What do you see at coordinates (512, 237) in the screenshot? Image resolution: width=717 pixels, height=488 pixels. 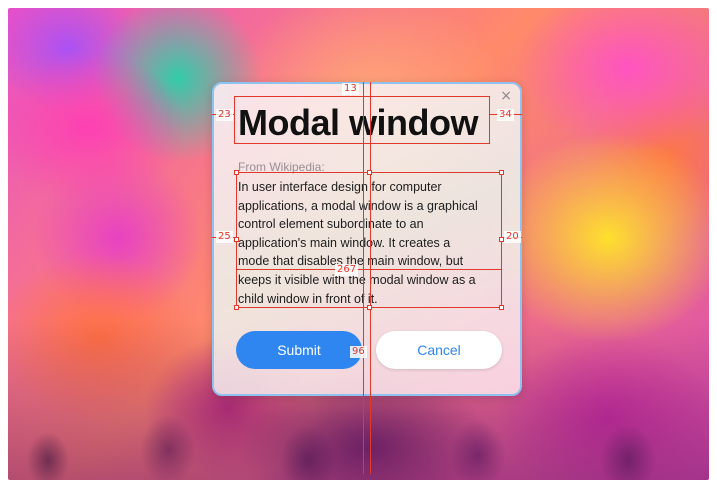 I see `spec-text-right: 20` at bounding box center [512, 237].